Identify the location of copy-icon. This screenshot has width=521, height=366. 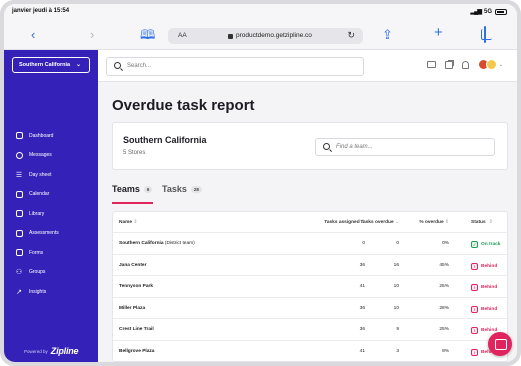
(448, 64).